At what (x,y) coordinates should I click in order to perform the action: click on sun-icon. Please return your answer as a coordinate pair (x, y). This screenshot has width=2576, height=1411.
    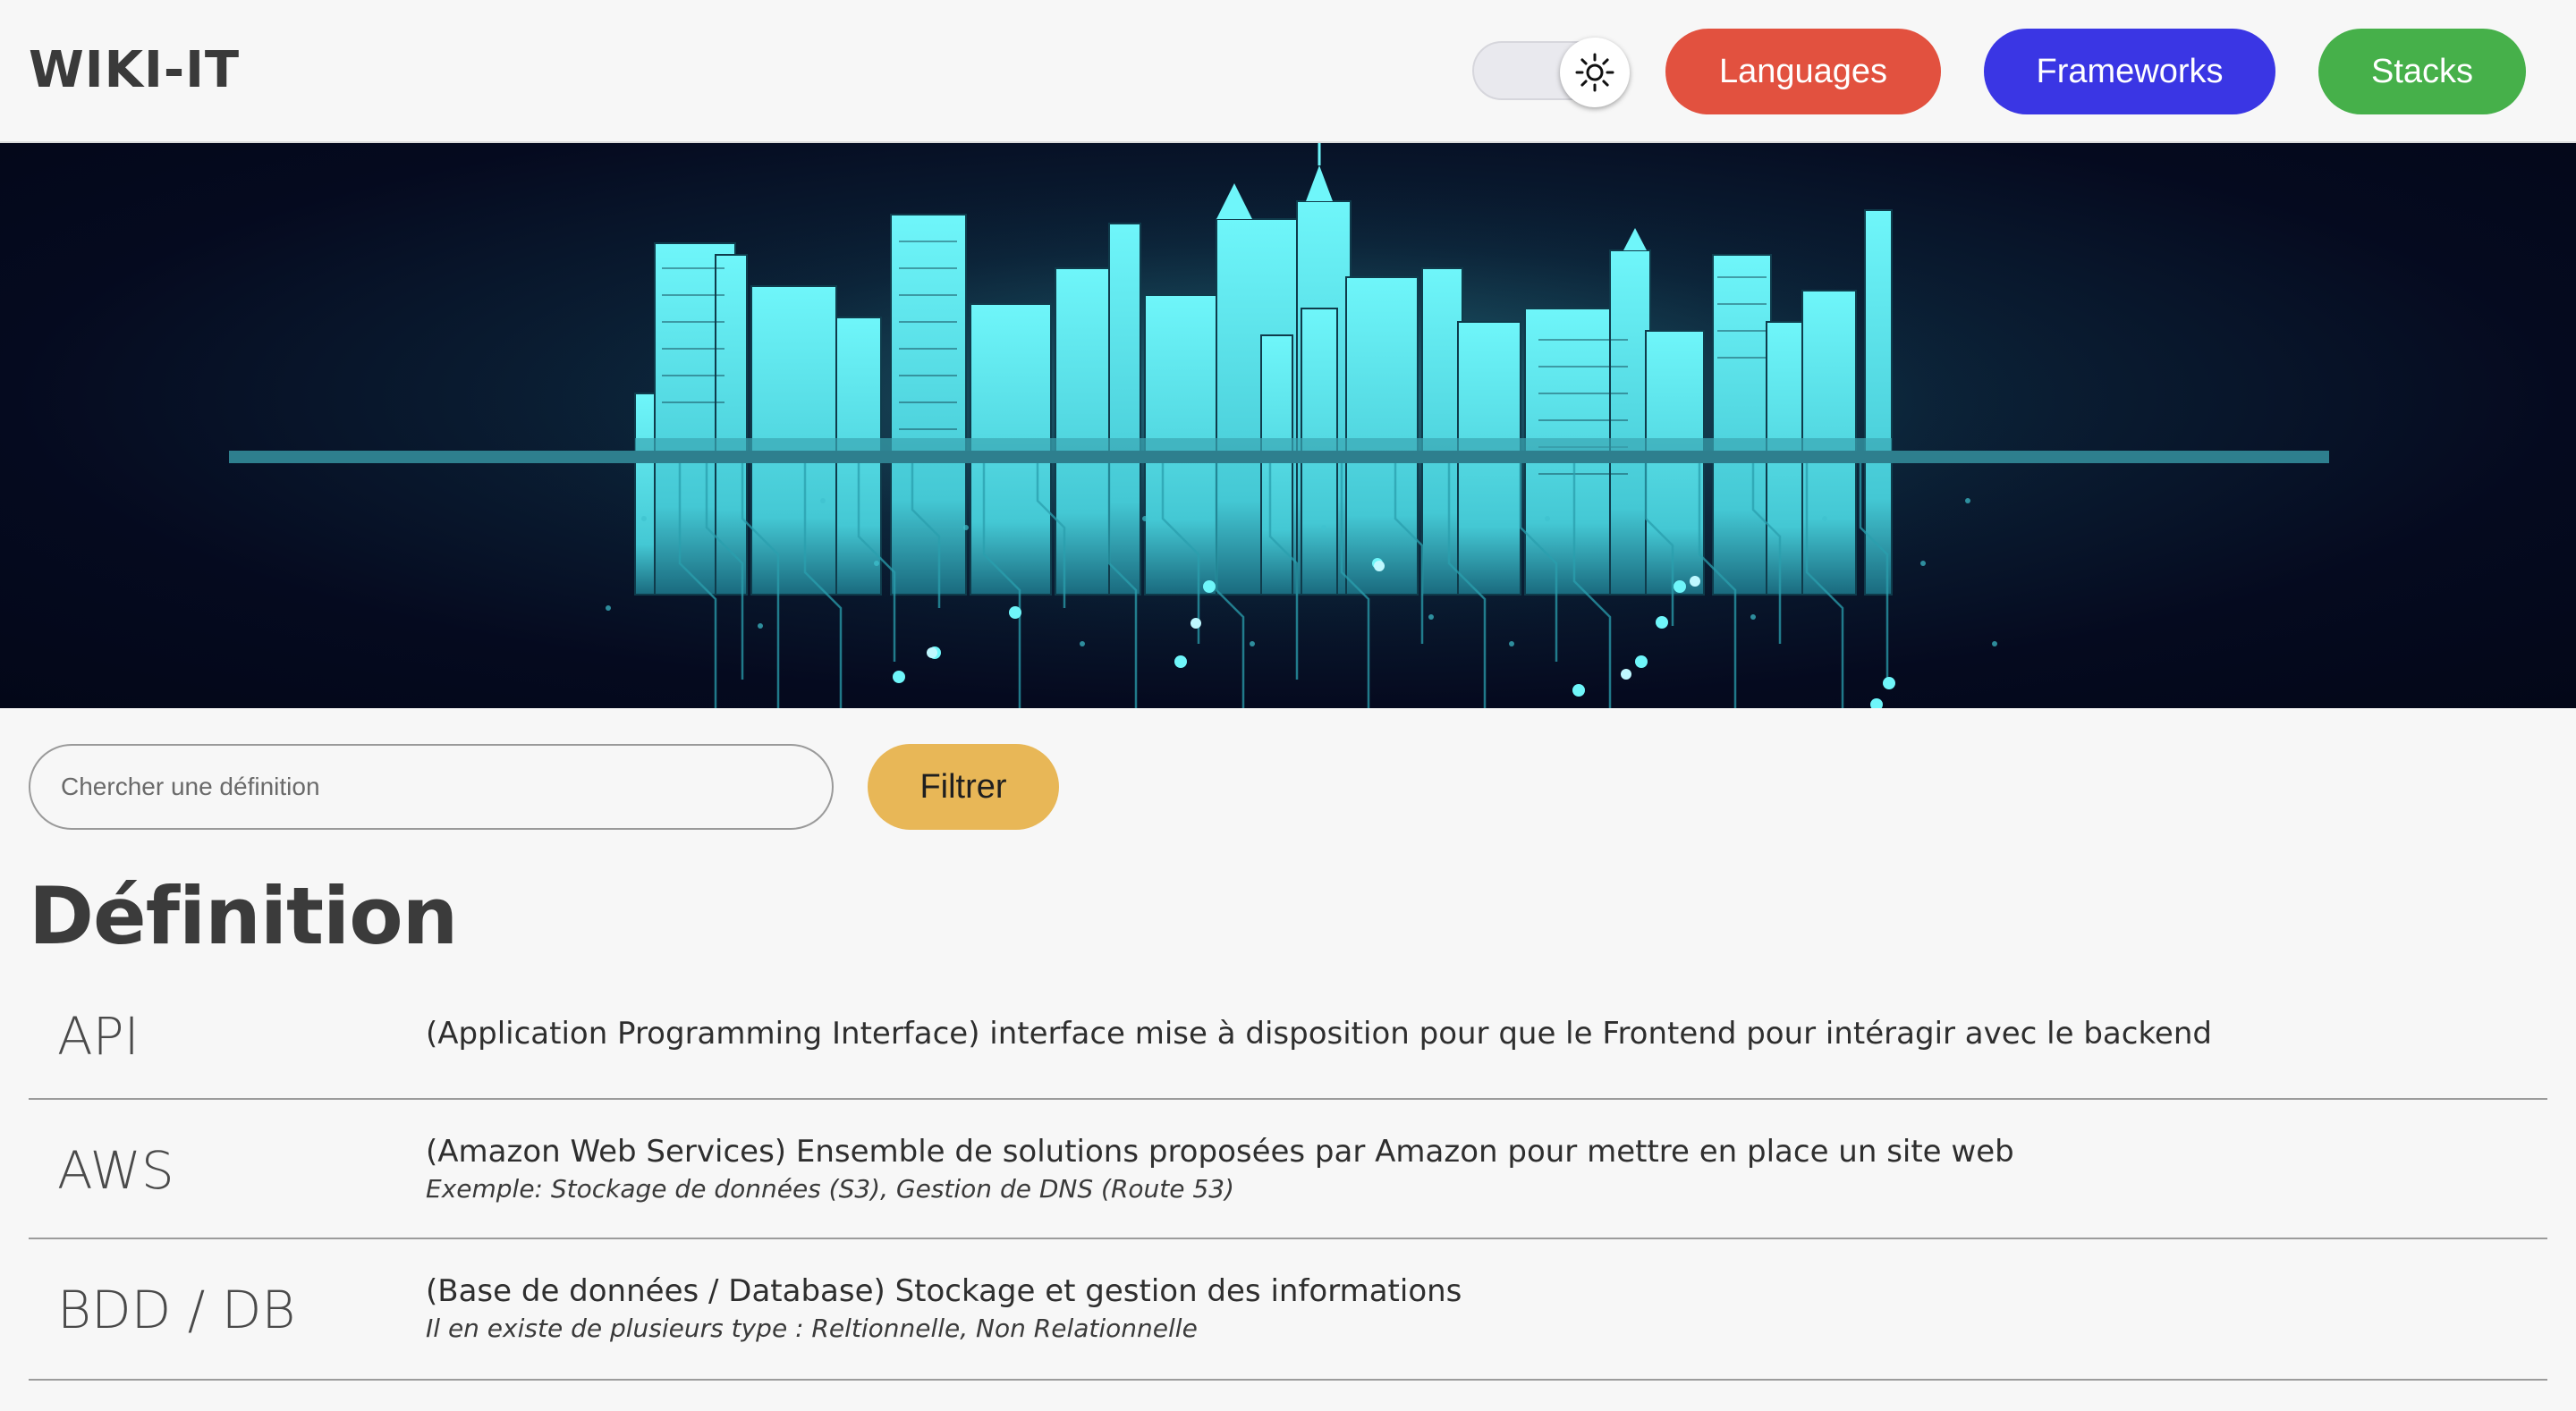
    Looking at the image, I should click on (1594, 72).